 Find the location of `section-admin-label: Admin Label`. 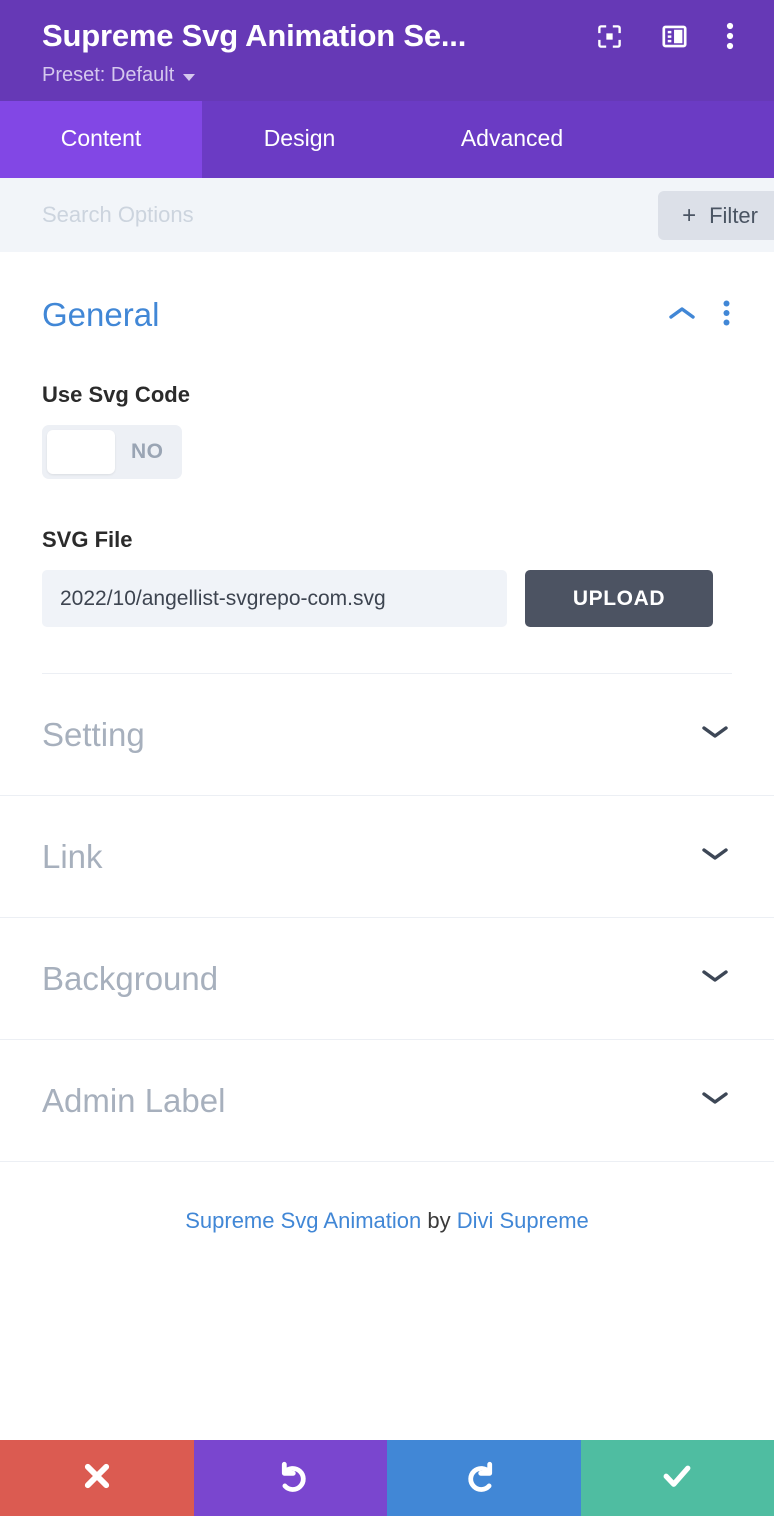

section-admin-label: Admin Label is located at coordinates (387, 1101).